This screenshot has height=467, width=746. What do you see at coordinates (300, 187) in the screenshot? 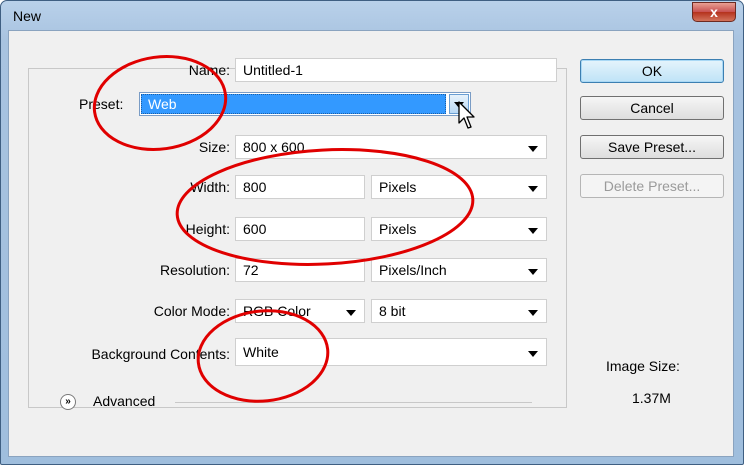
I see `width-input: 800` at bounding box center [300, 187].